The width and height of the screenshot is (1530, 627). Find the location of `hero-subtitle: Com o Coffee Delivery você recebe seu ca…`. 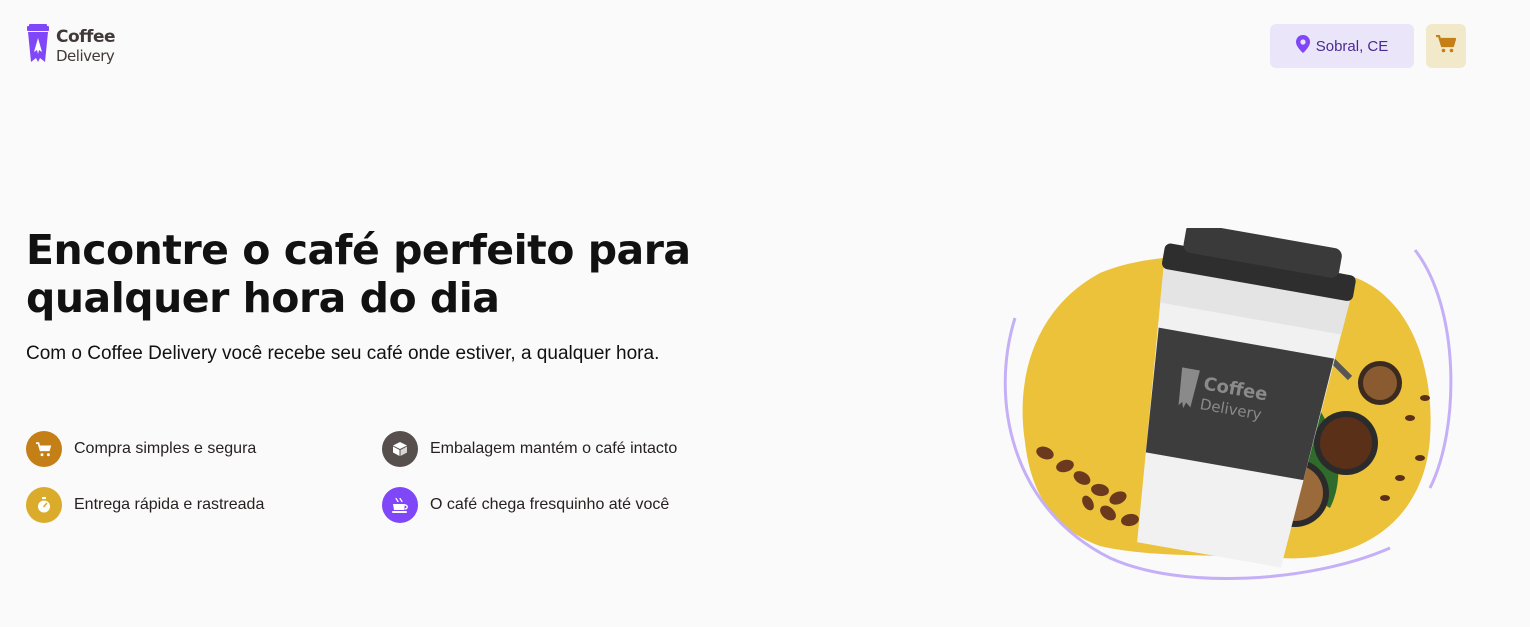

hero-subtitle: Com o Coffee Delivery você recebe seu ca… is located at coordinates (343, 353).